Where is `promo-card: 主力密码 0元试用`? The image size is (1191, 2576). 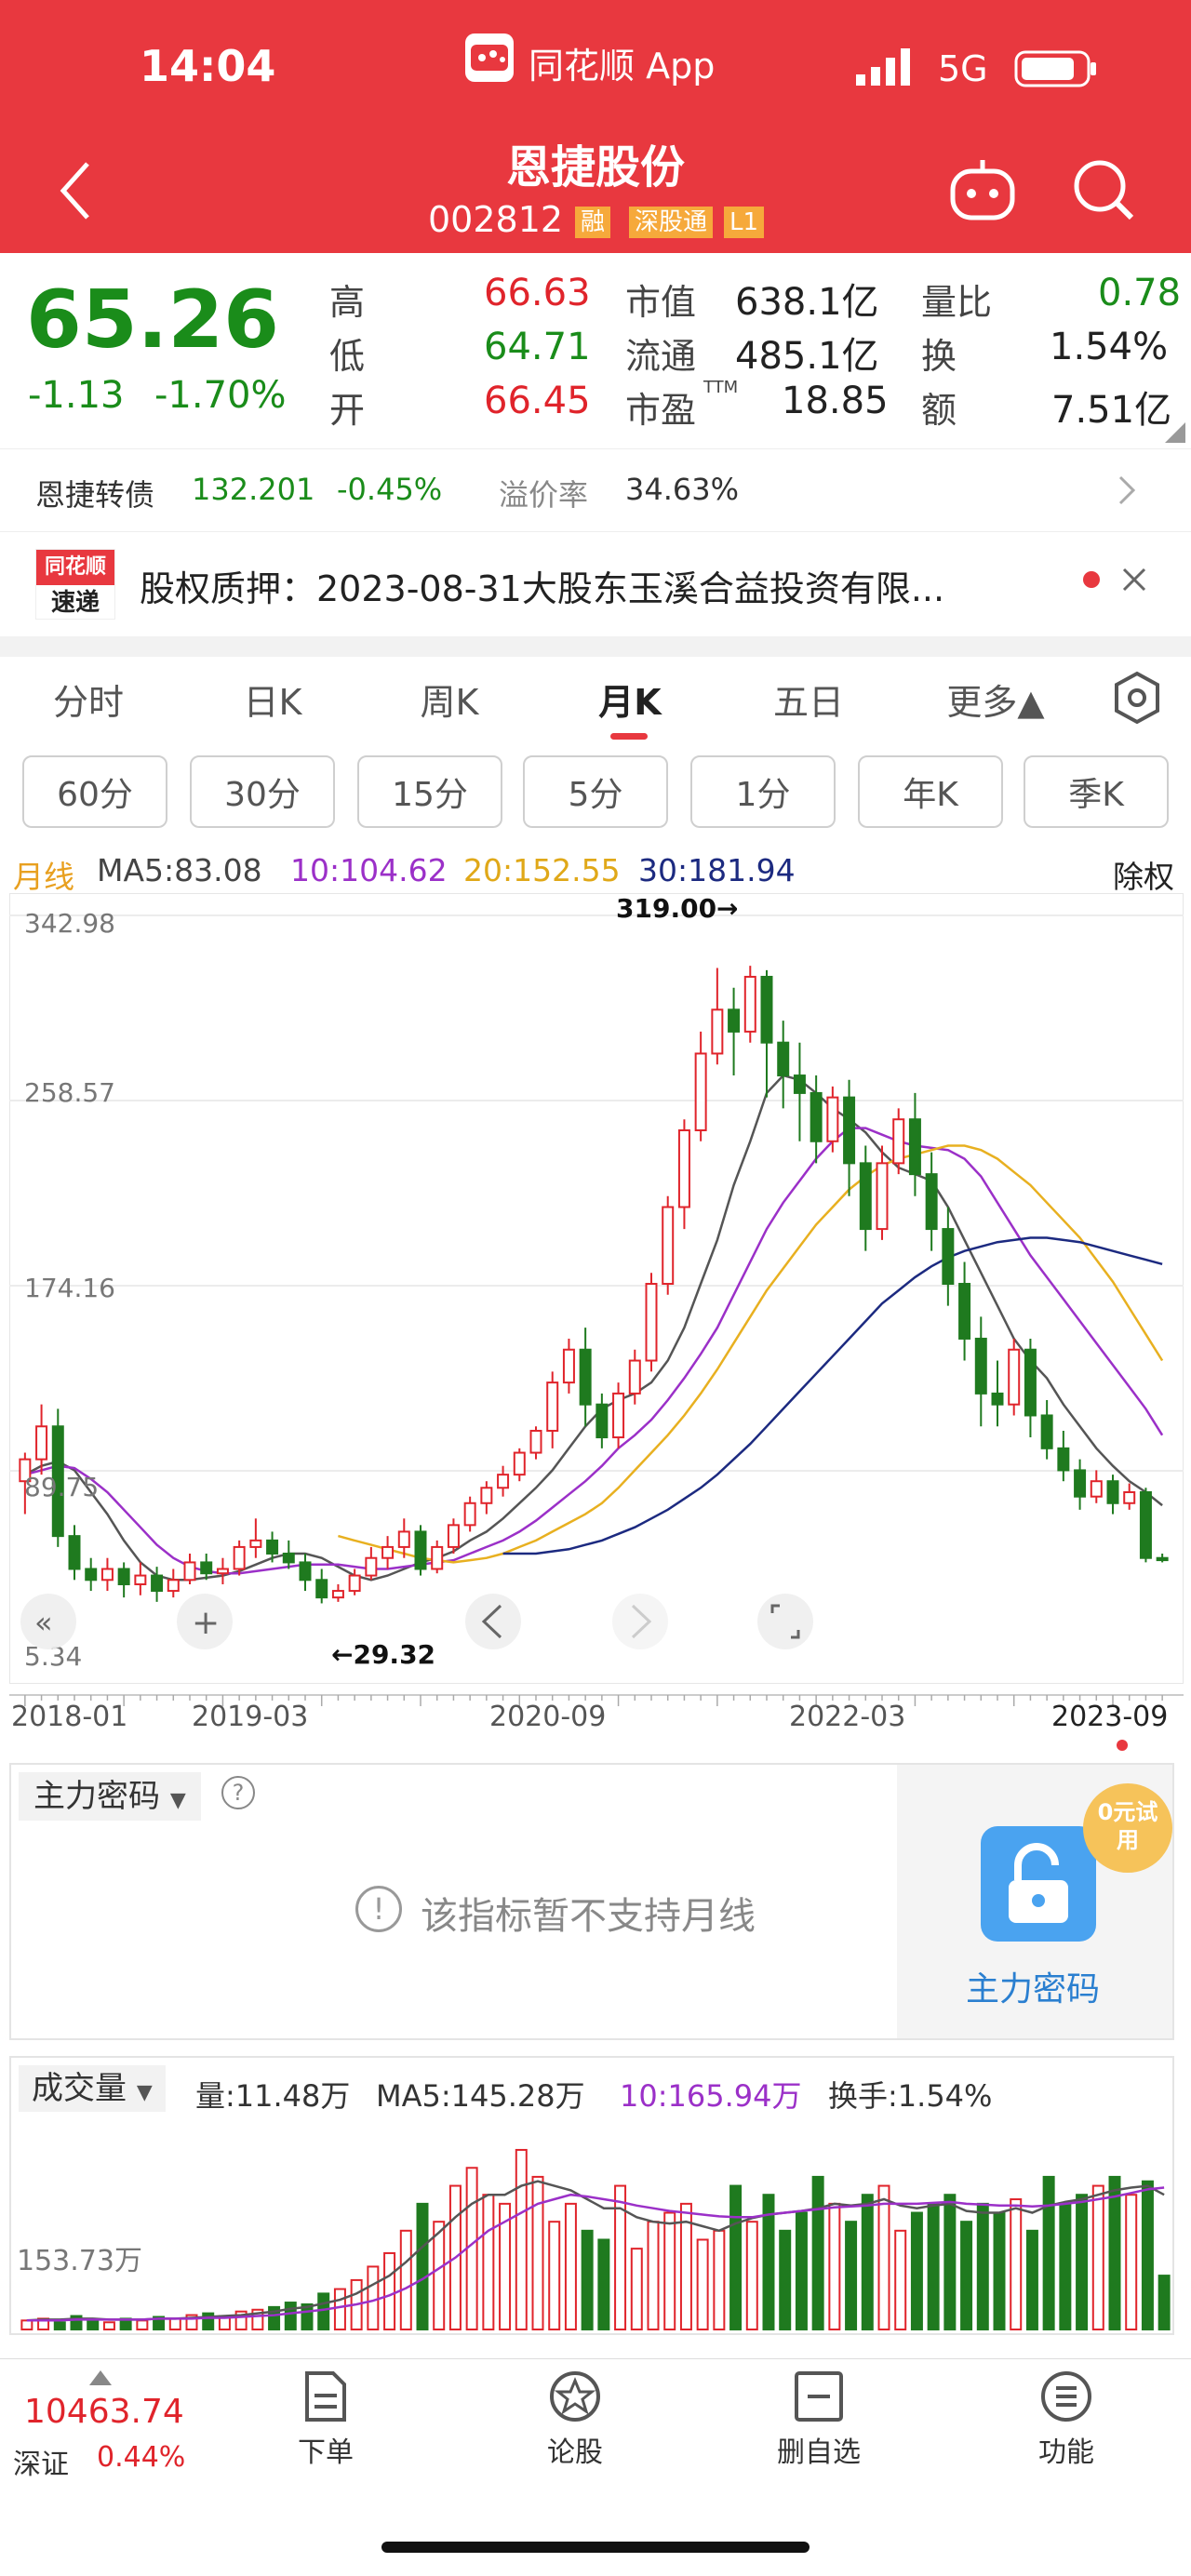 promo-card: 主力密码 0元试用 is located at coordinates (1034, 1901).